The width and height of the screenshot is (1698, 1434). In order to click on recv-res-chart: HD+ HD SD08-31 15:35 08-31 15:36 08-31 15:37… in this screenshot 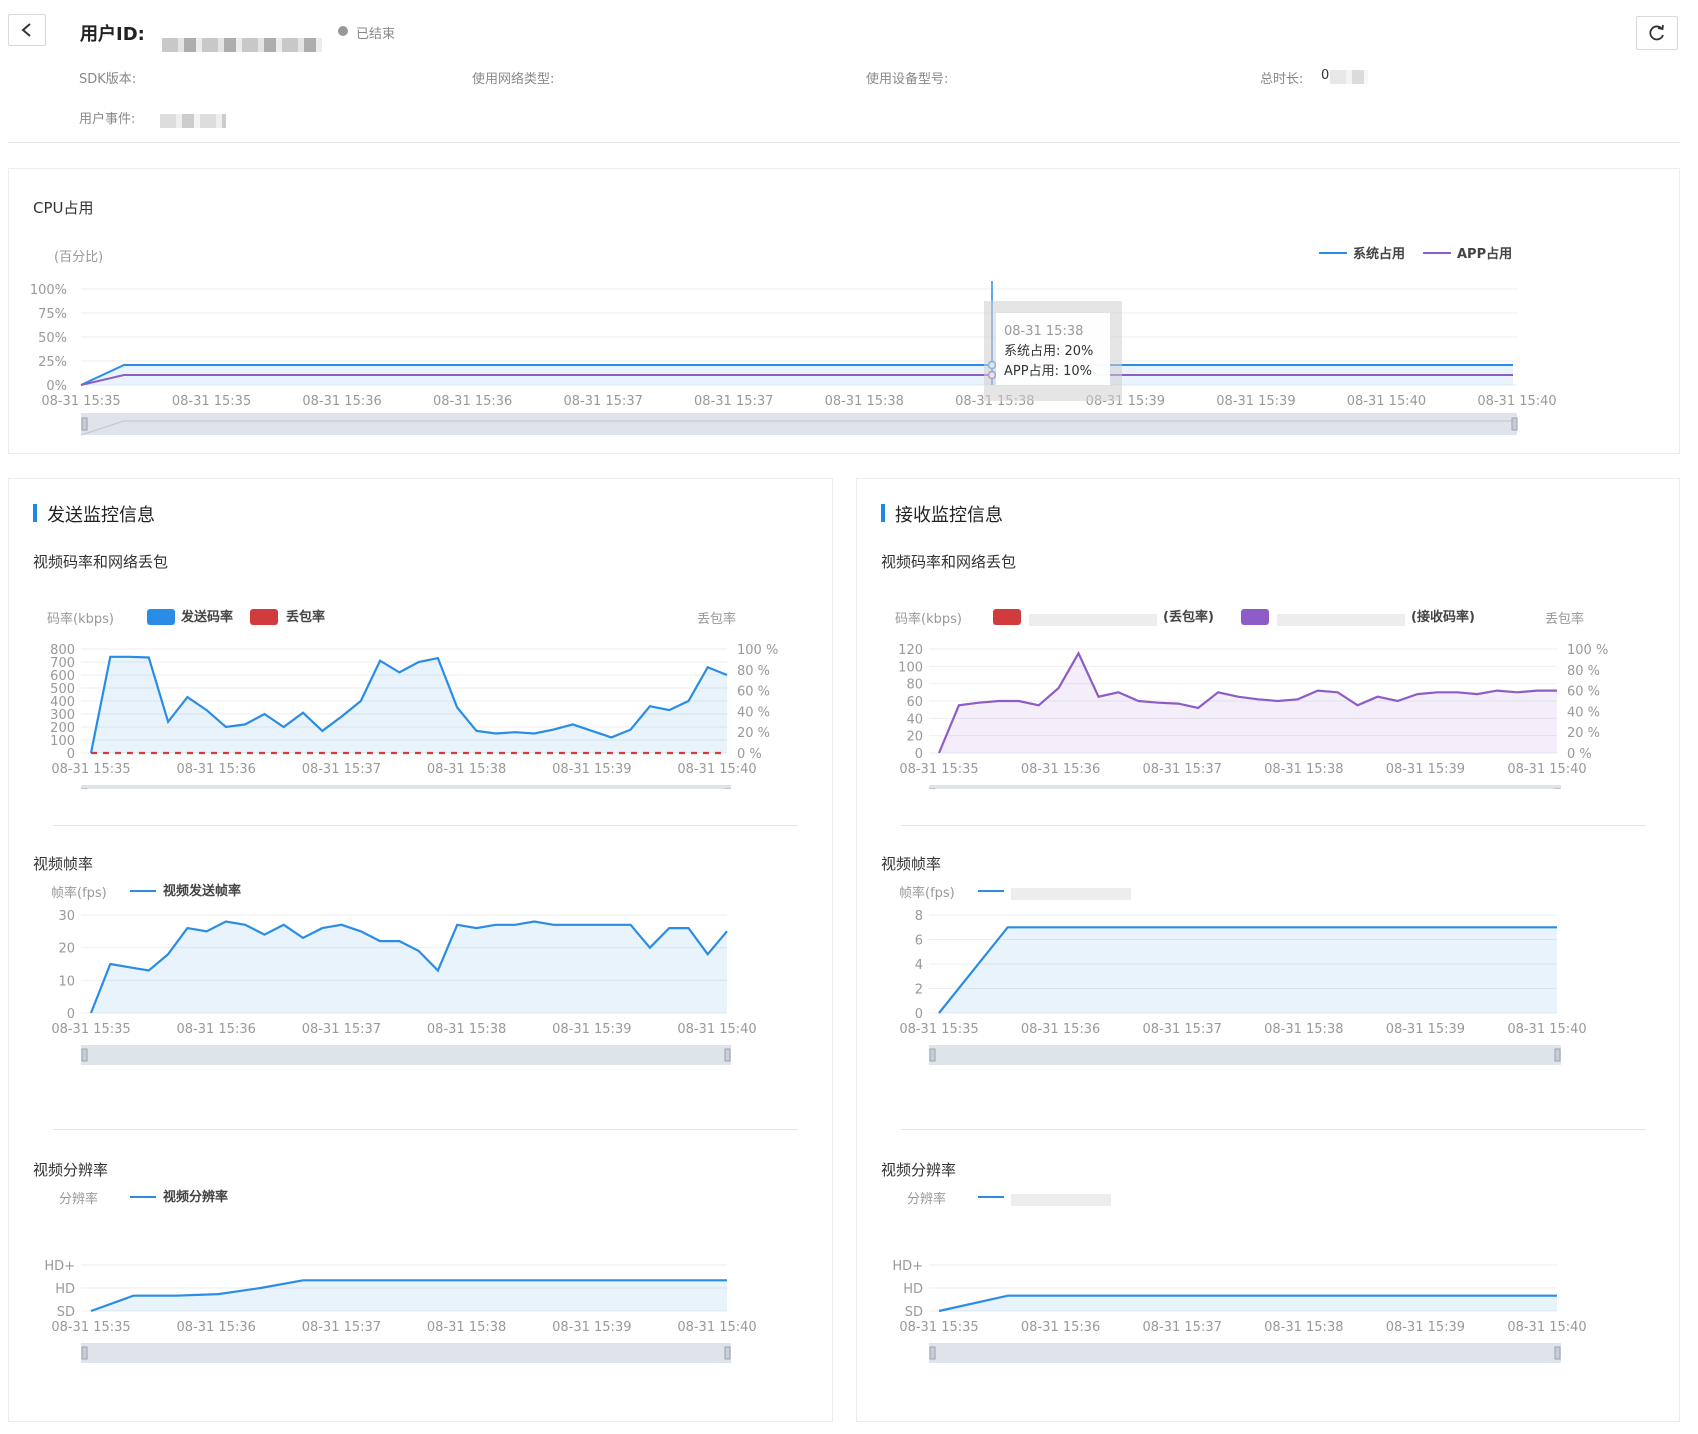, I will do `click(1239, 1277)`.